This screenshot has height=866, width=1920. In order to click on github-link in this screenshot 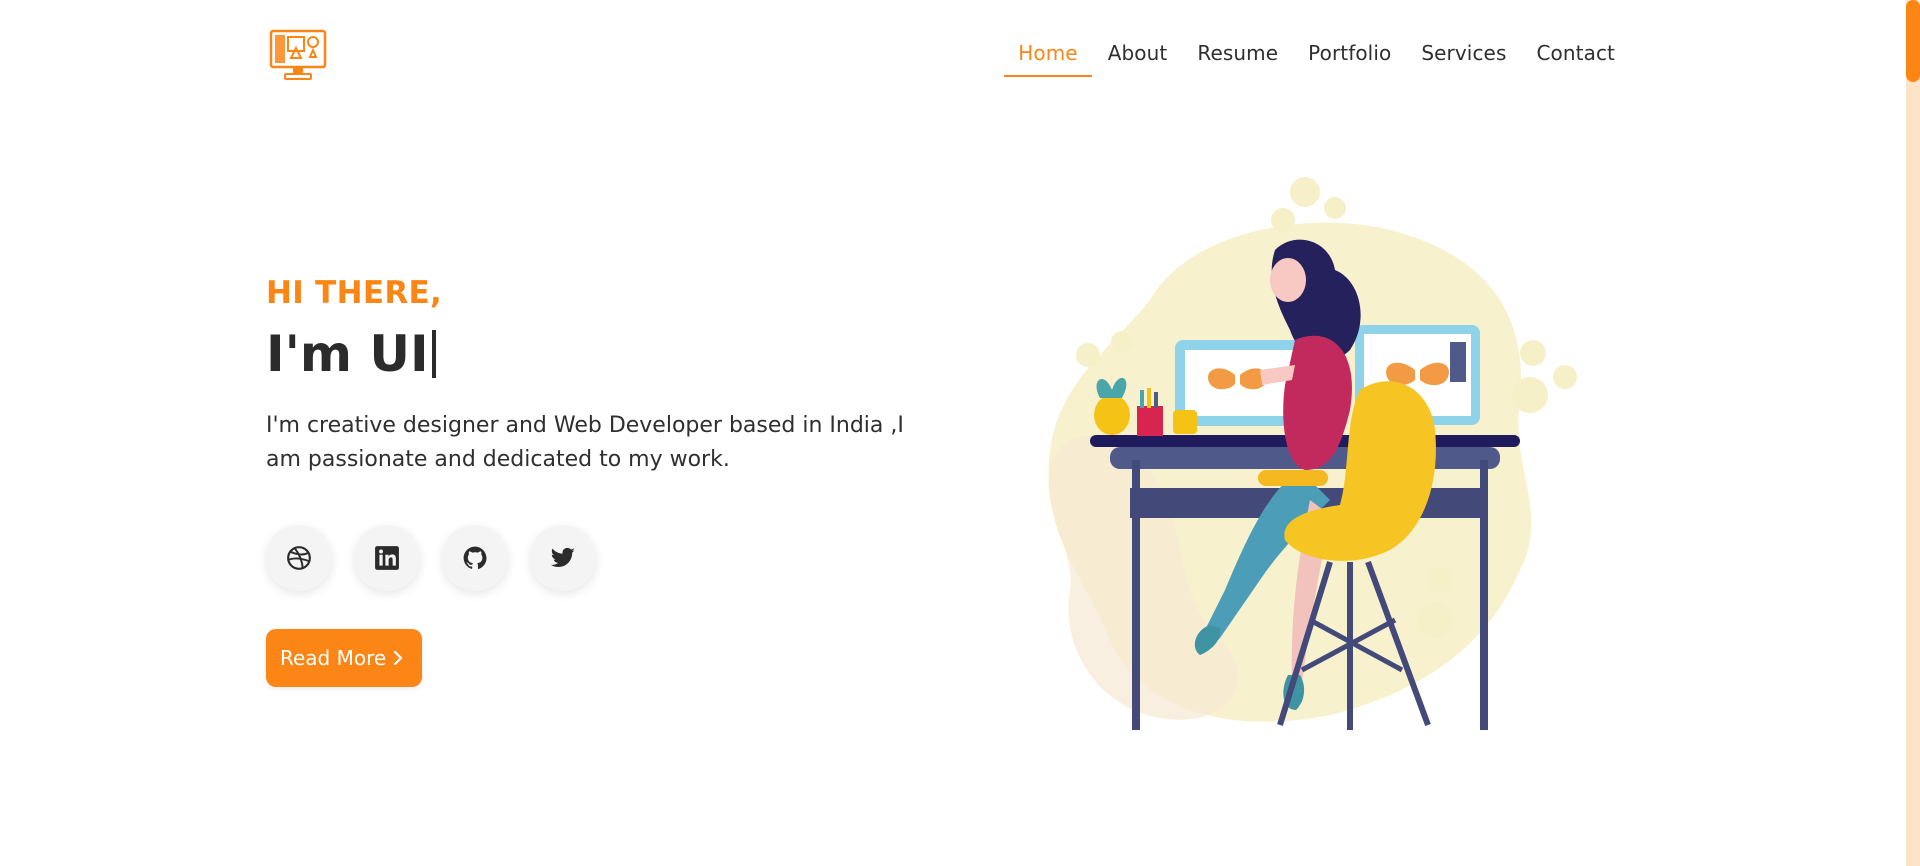, I will do `click(475, 558)`.